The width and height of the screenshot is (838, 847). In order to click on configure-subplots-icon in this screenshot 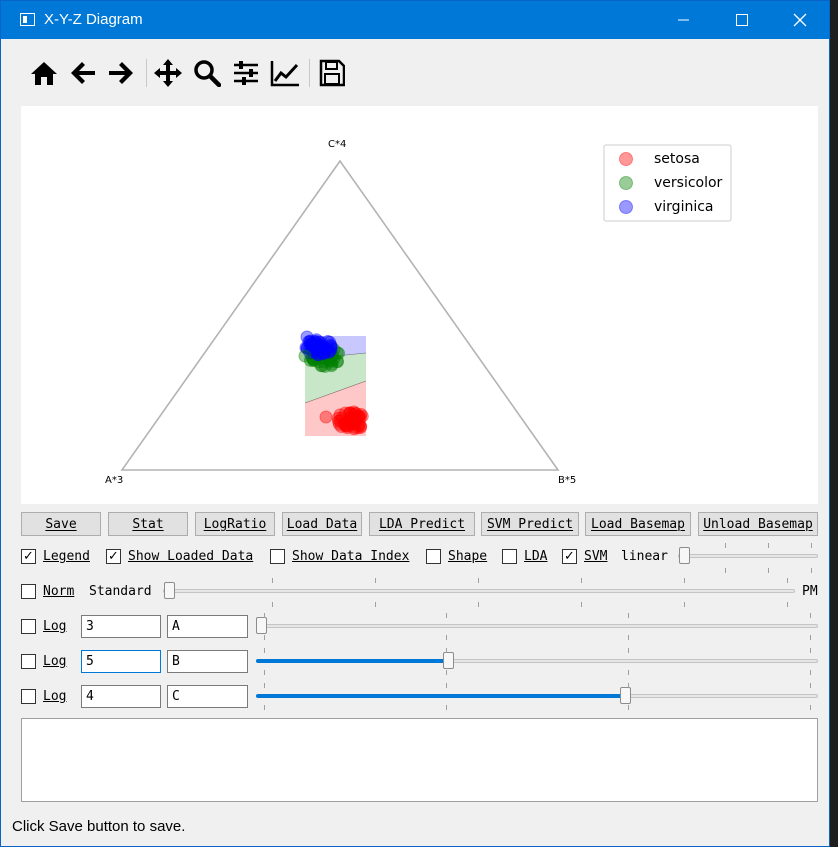, I will do `click(246, 73)`.